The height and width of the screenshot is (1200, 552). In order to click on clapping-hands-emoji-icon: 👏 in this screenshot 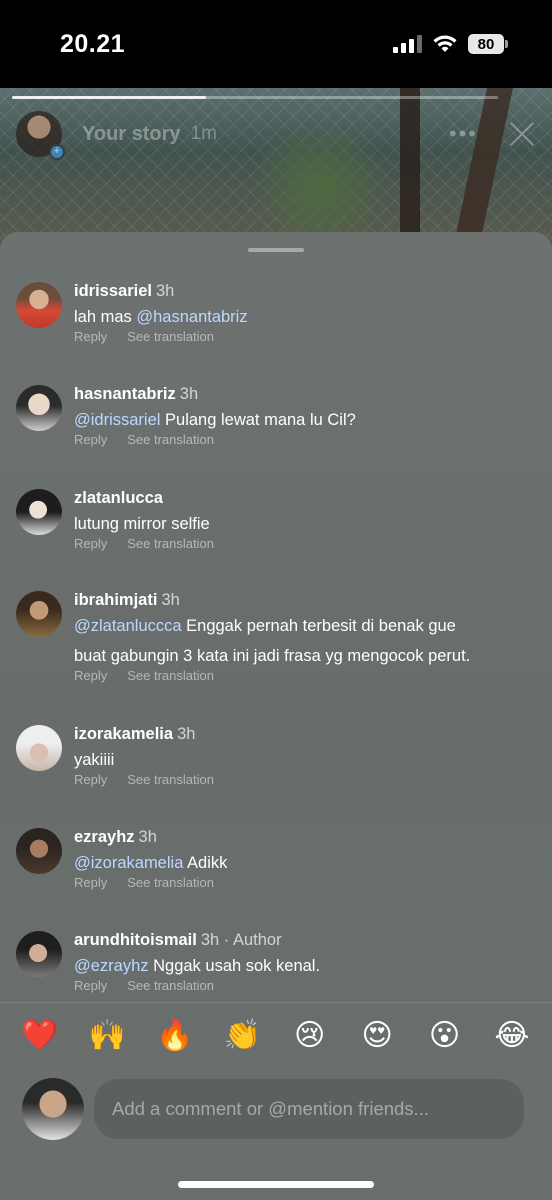, I will do `click(242, 1036)`.